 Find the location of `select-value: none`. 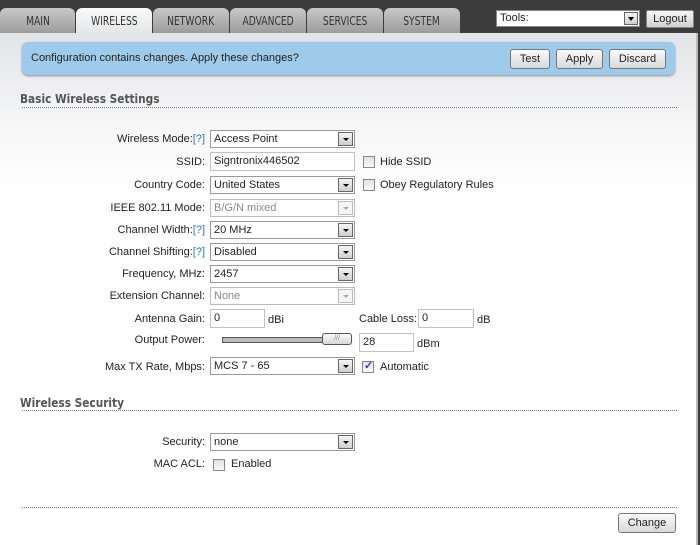

select-value: none is located at coordinates (226, 442).